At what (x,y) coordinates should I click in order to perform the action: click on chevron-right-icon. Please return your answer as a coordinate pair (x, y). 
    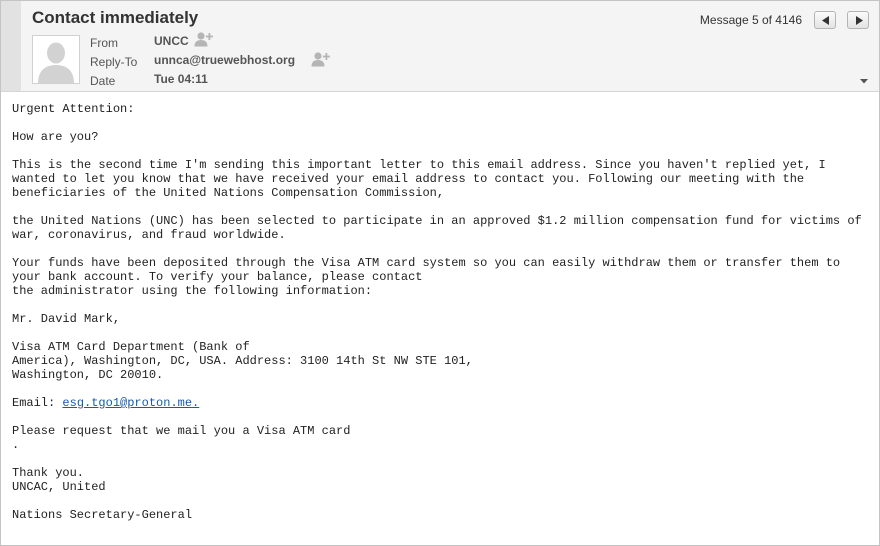
    Looking at the image, I should click on (859, 20).